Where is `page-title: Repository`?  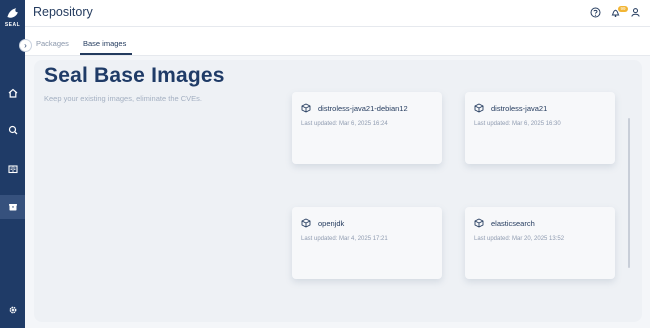
page-title: Repository is located at coordinates (63, 12).